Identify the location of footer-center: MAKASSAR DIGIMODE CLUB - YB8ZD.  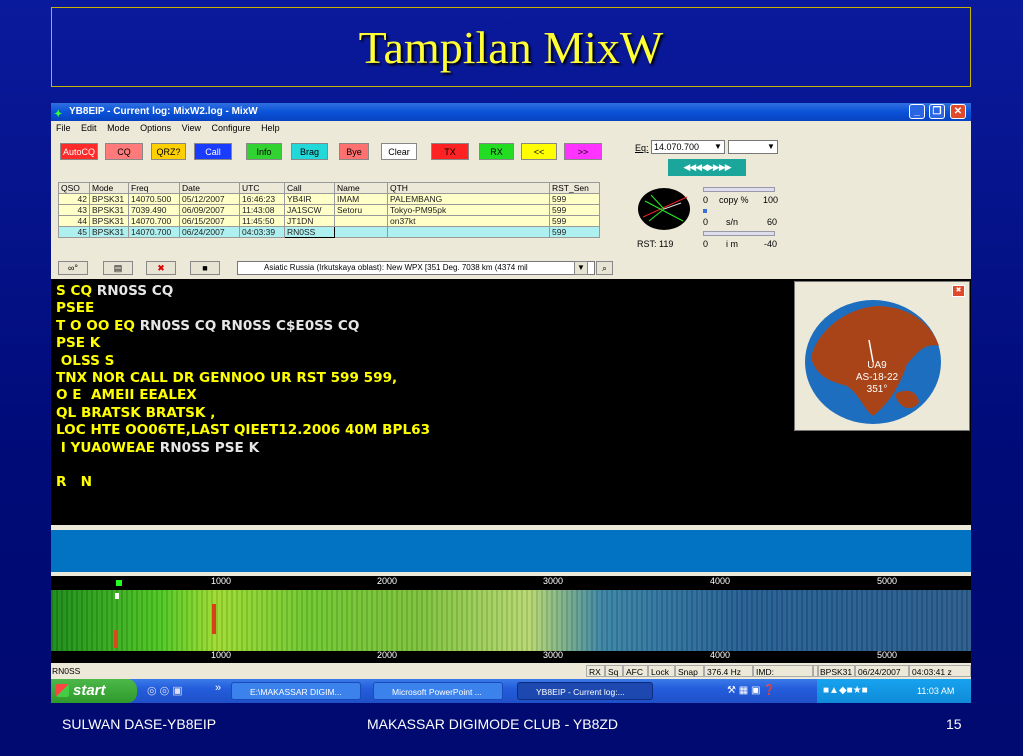
(493, 724).